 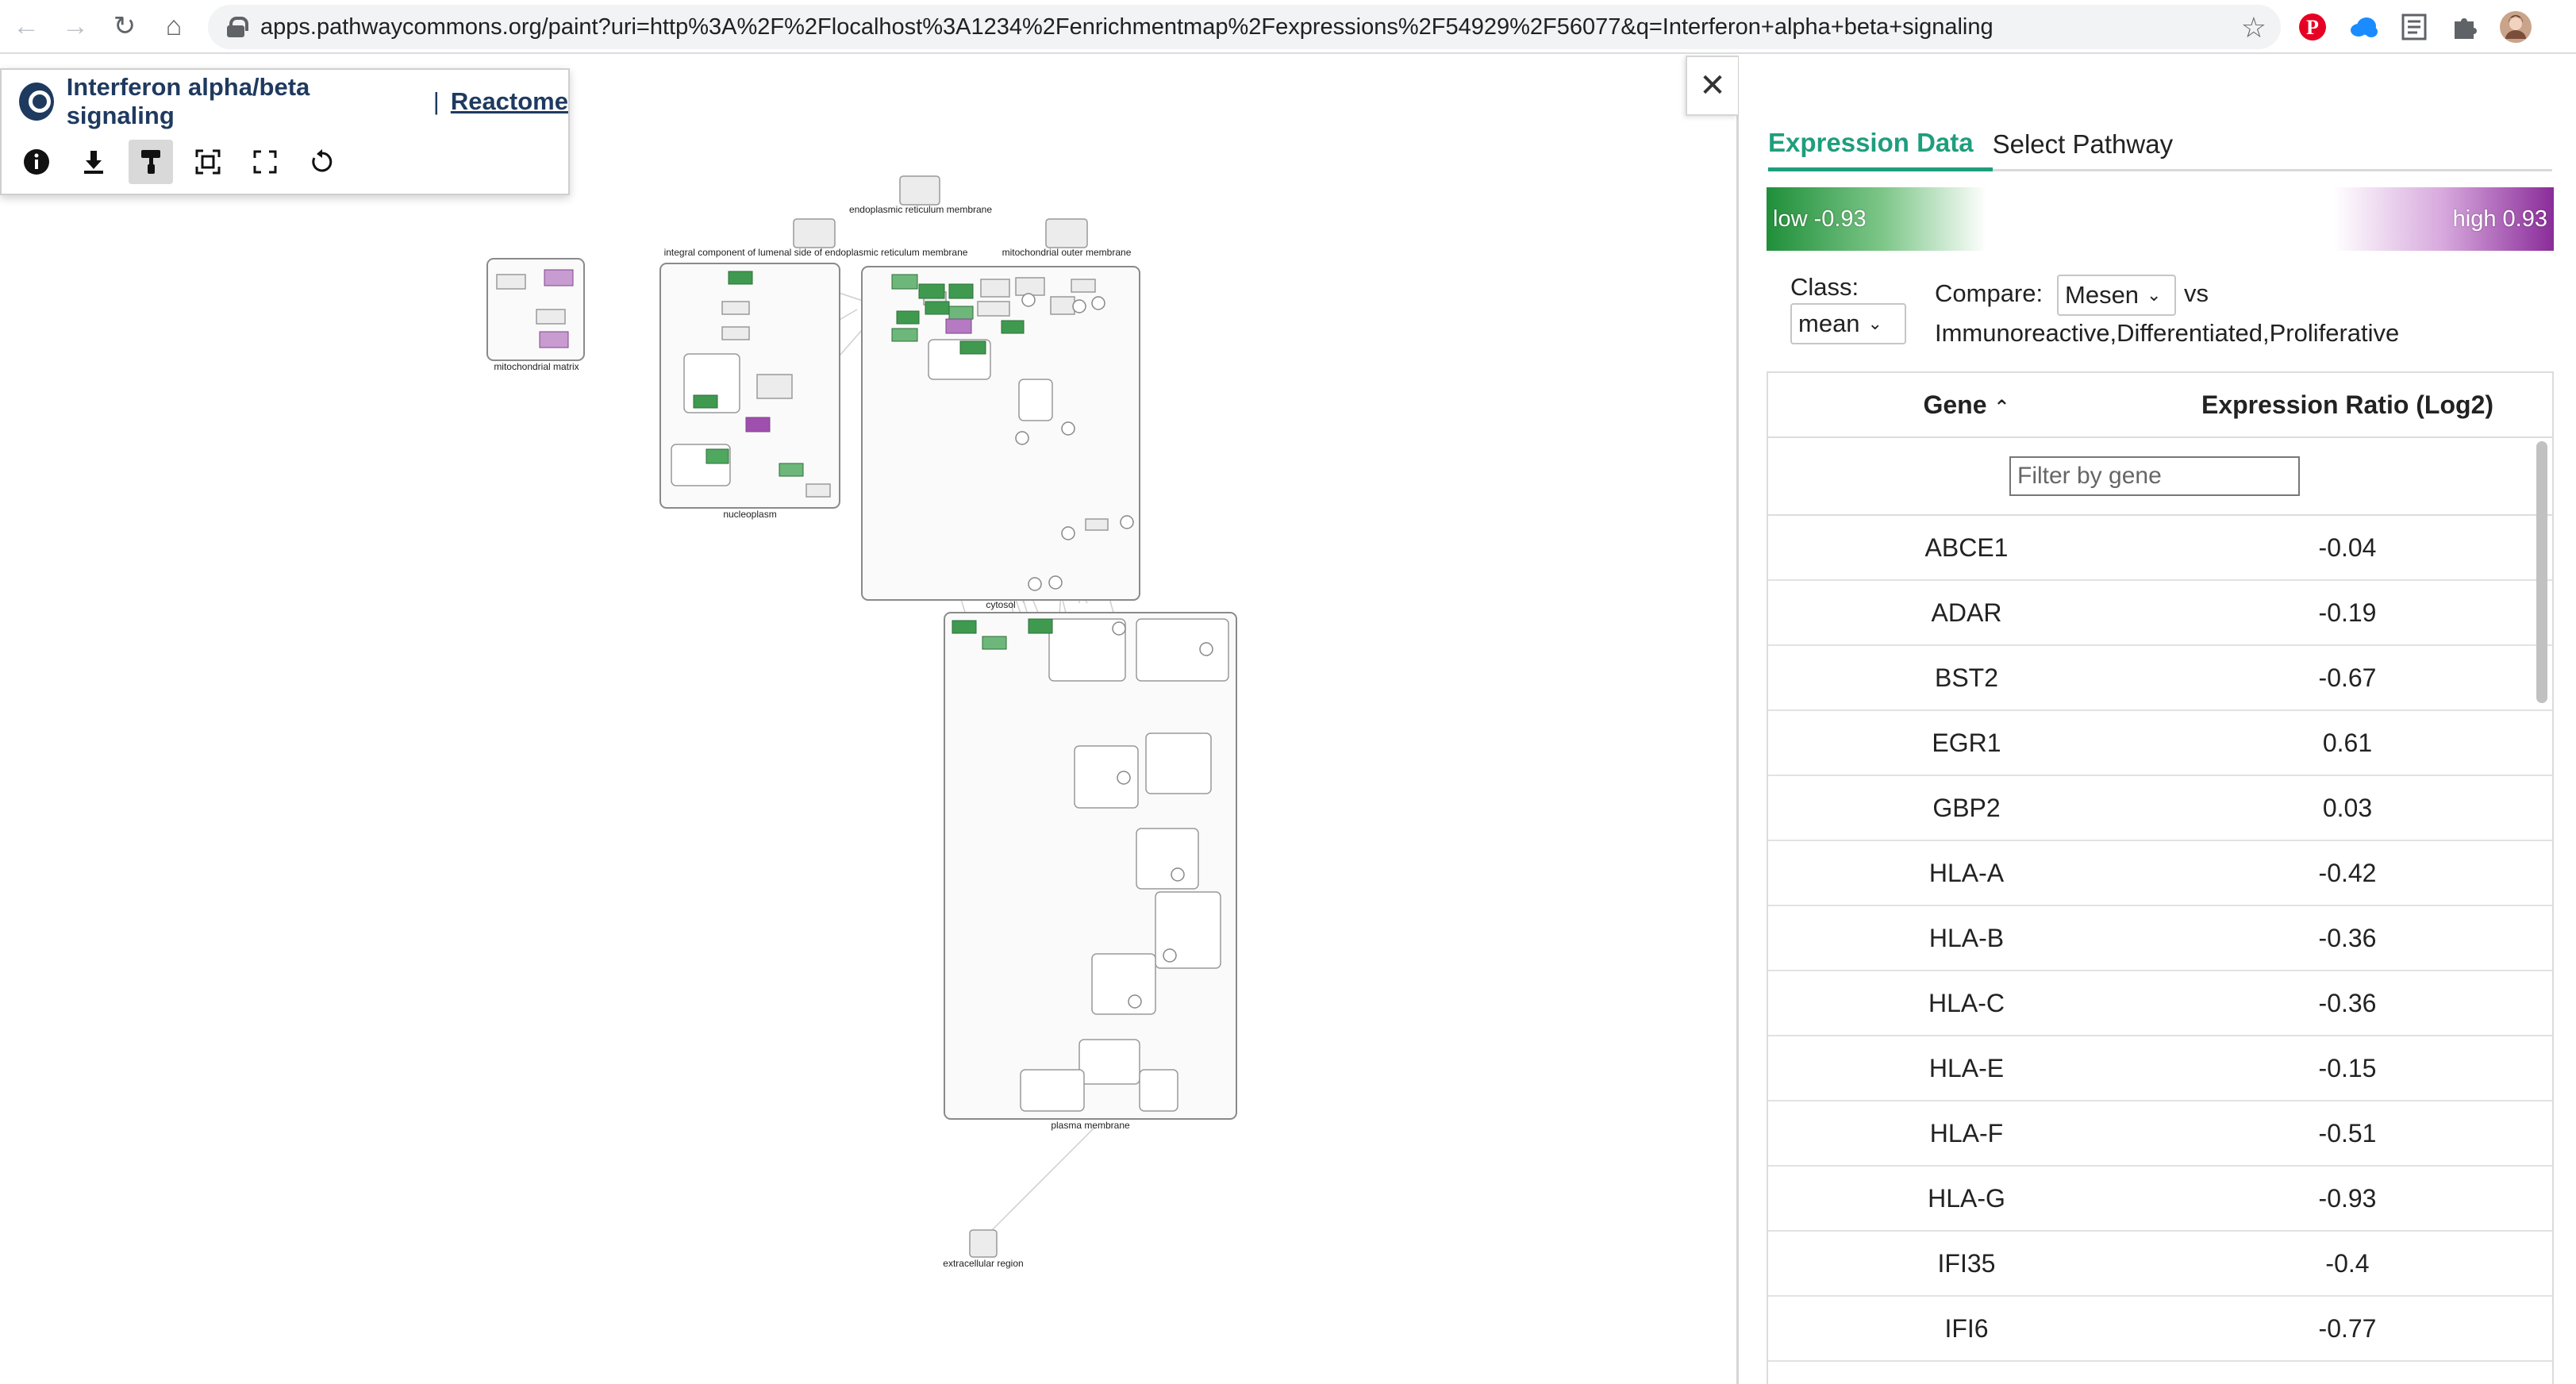 What do you see at coordinates (509, 101) in the screenshot?
I see `source-link: Reactome` at bounding box center [509, 101].